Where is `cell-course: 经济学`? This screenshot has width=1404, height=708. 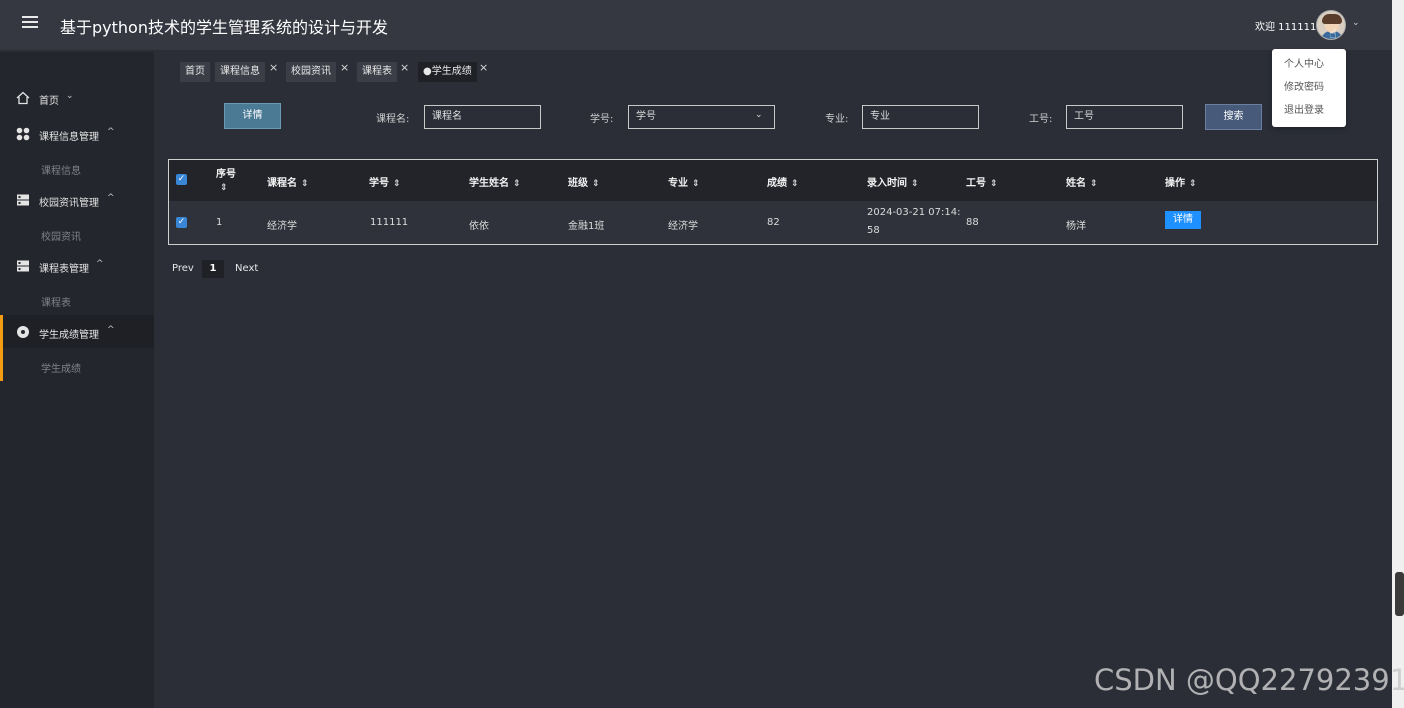
cell-course: 经济学 is located at coordinates (282, 226).